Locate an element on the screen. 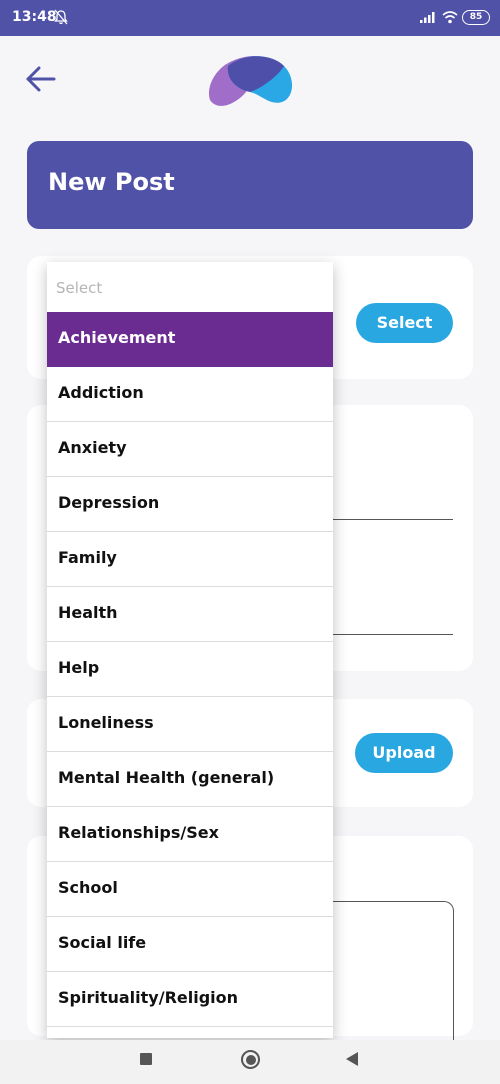 Image resolution: width=500 pixels, height=1084 pixels. page-title: New Post is located at coordinates (111, 182).